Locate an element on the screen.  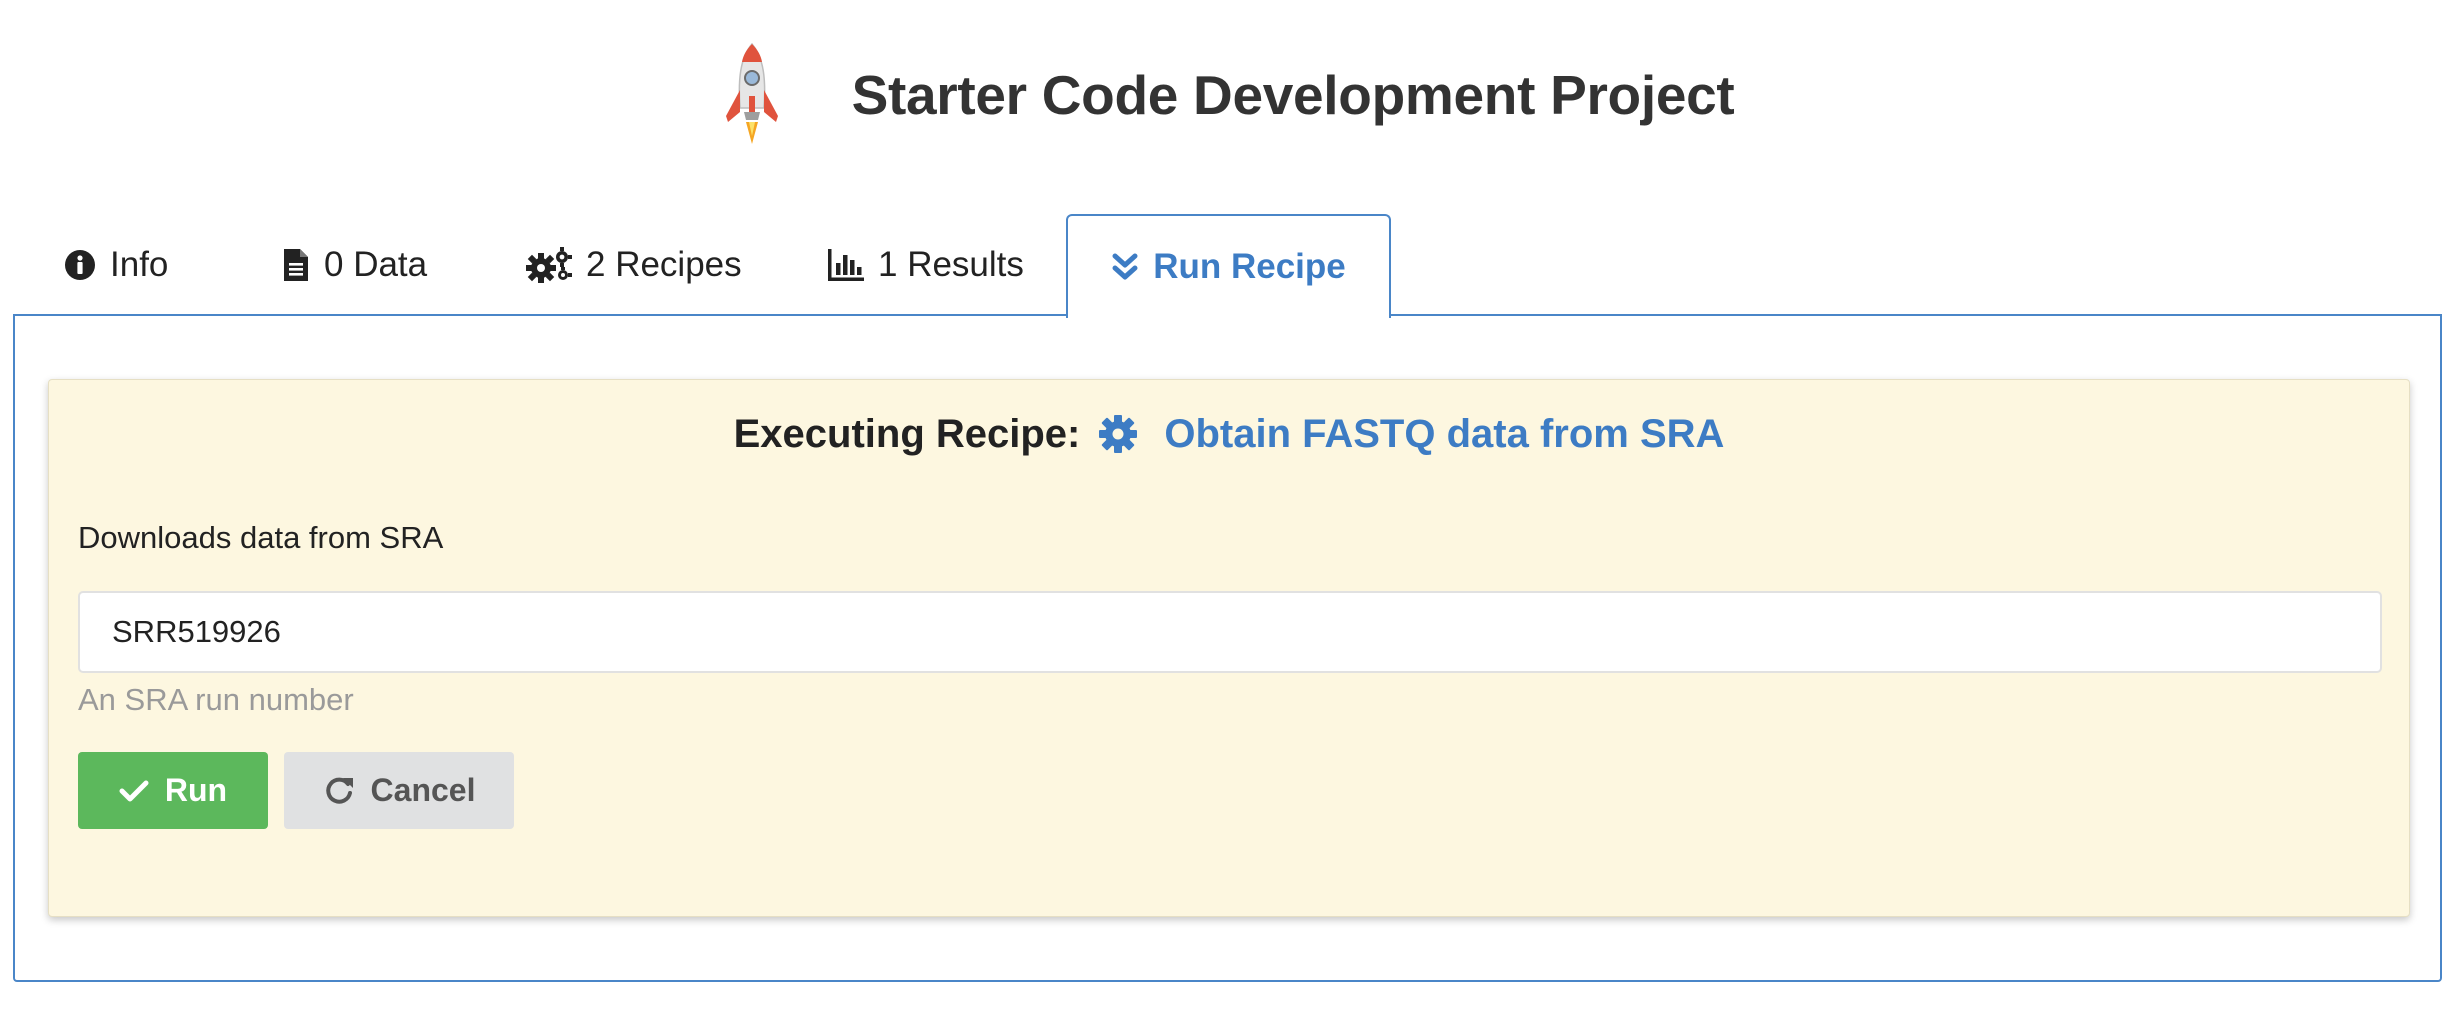
cancel-button-label: Cancel is located at coordinates (423, 790).